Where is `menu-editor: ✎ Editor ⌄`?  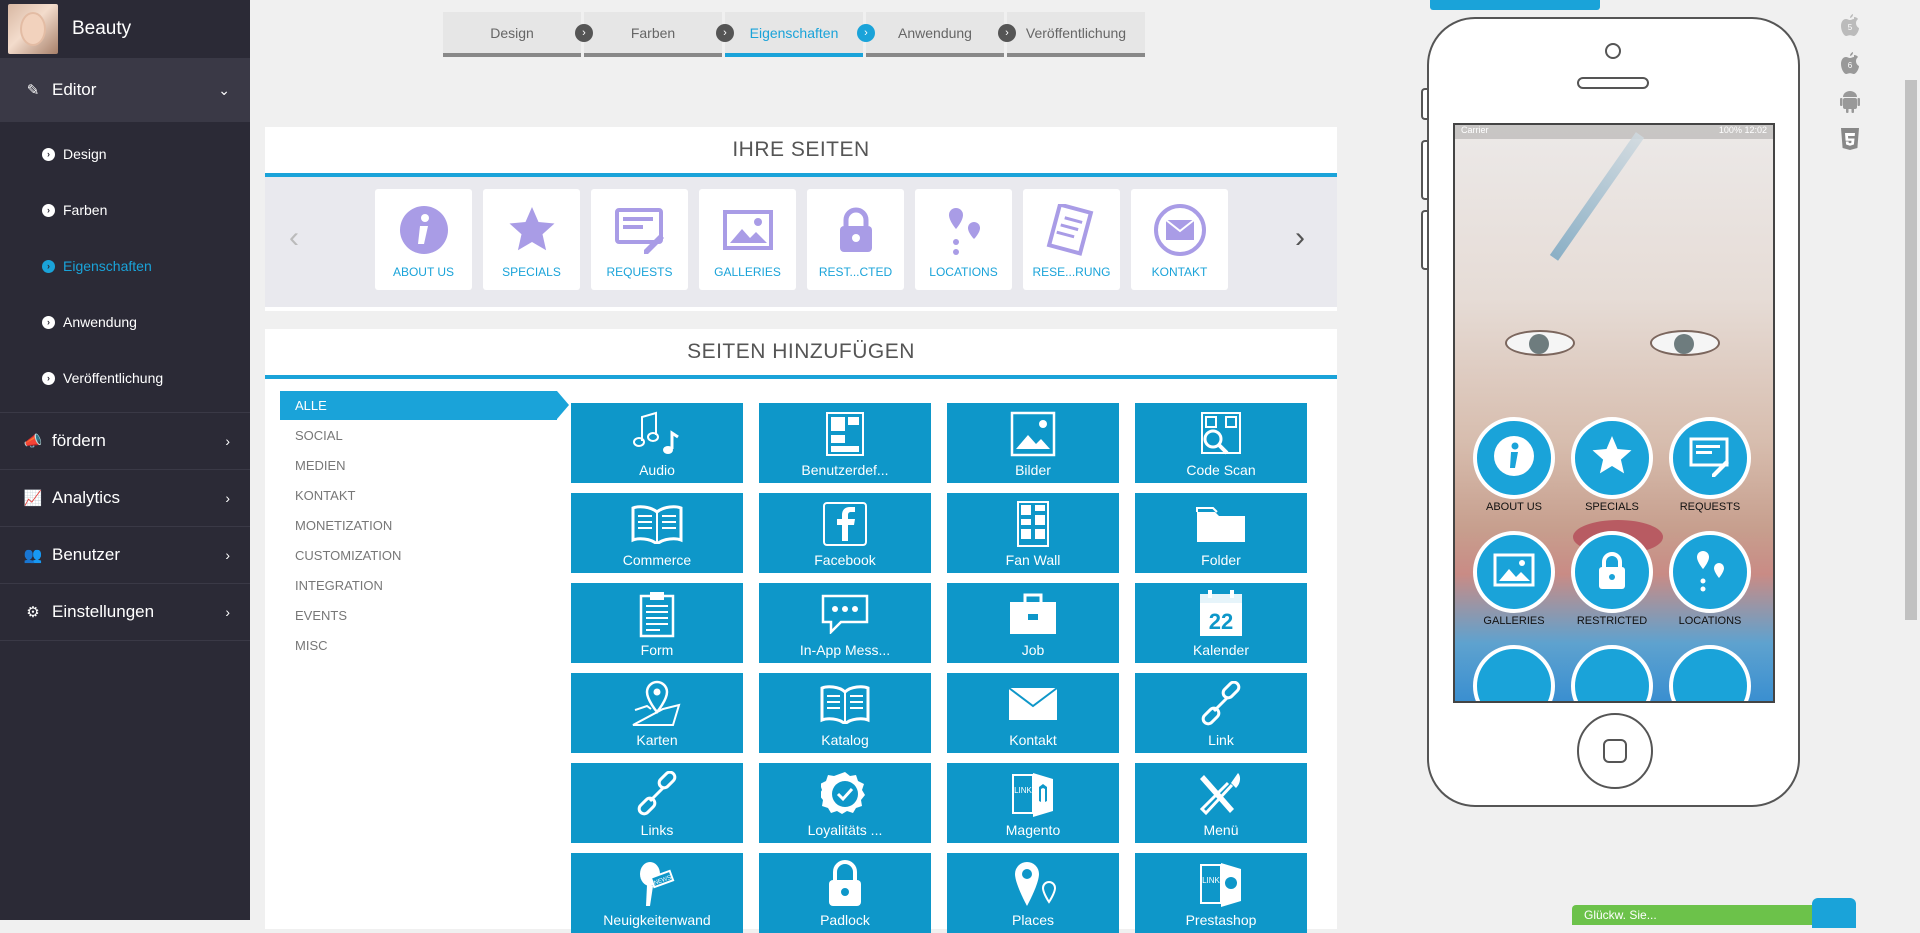
menu-editor: ✎ Editor ⌄ is located at coordinates (125, 90).